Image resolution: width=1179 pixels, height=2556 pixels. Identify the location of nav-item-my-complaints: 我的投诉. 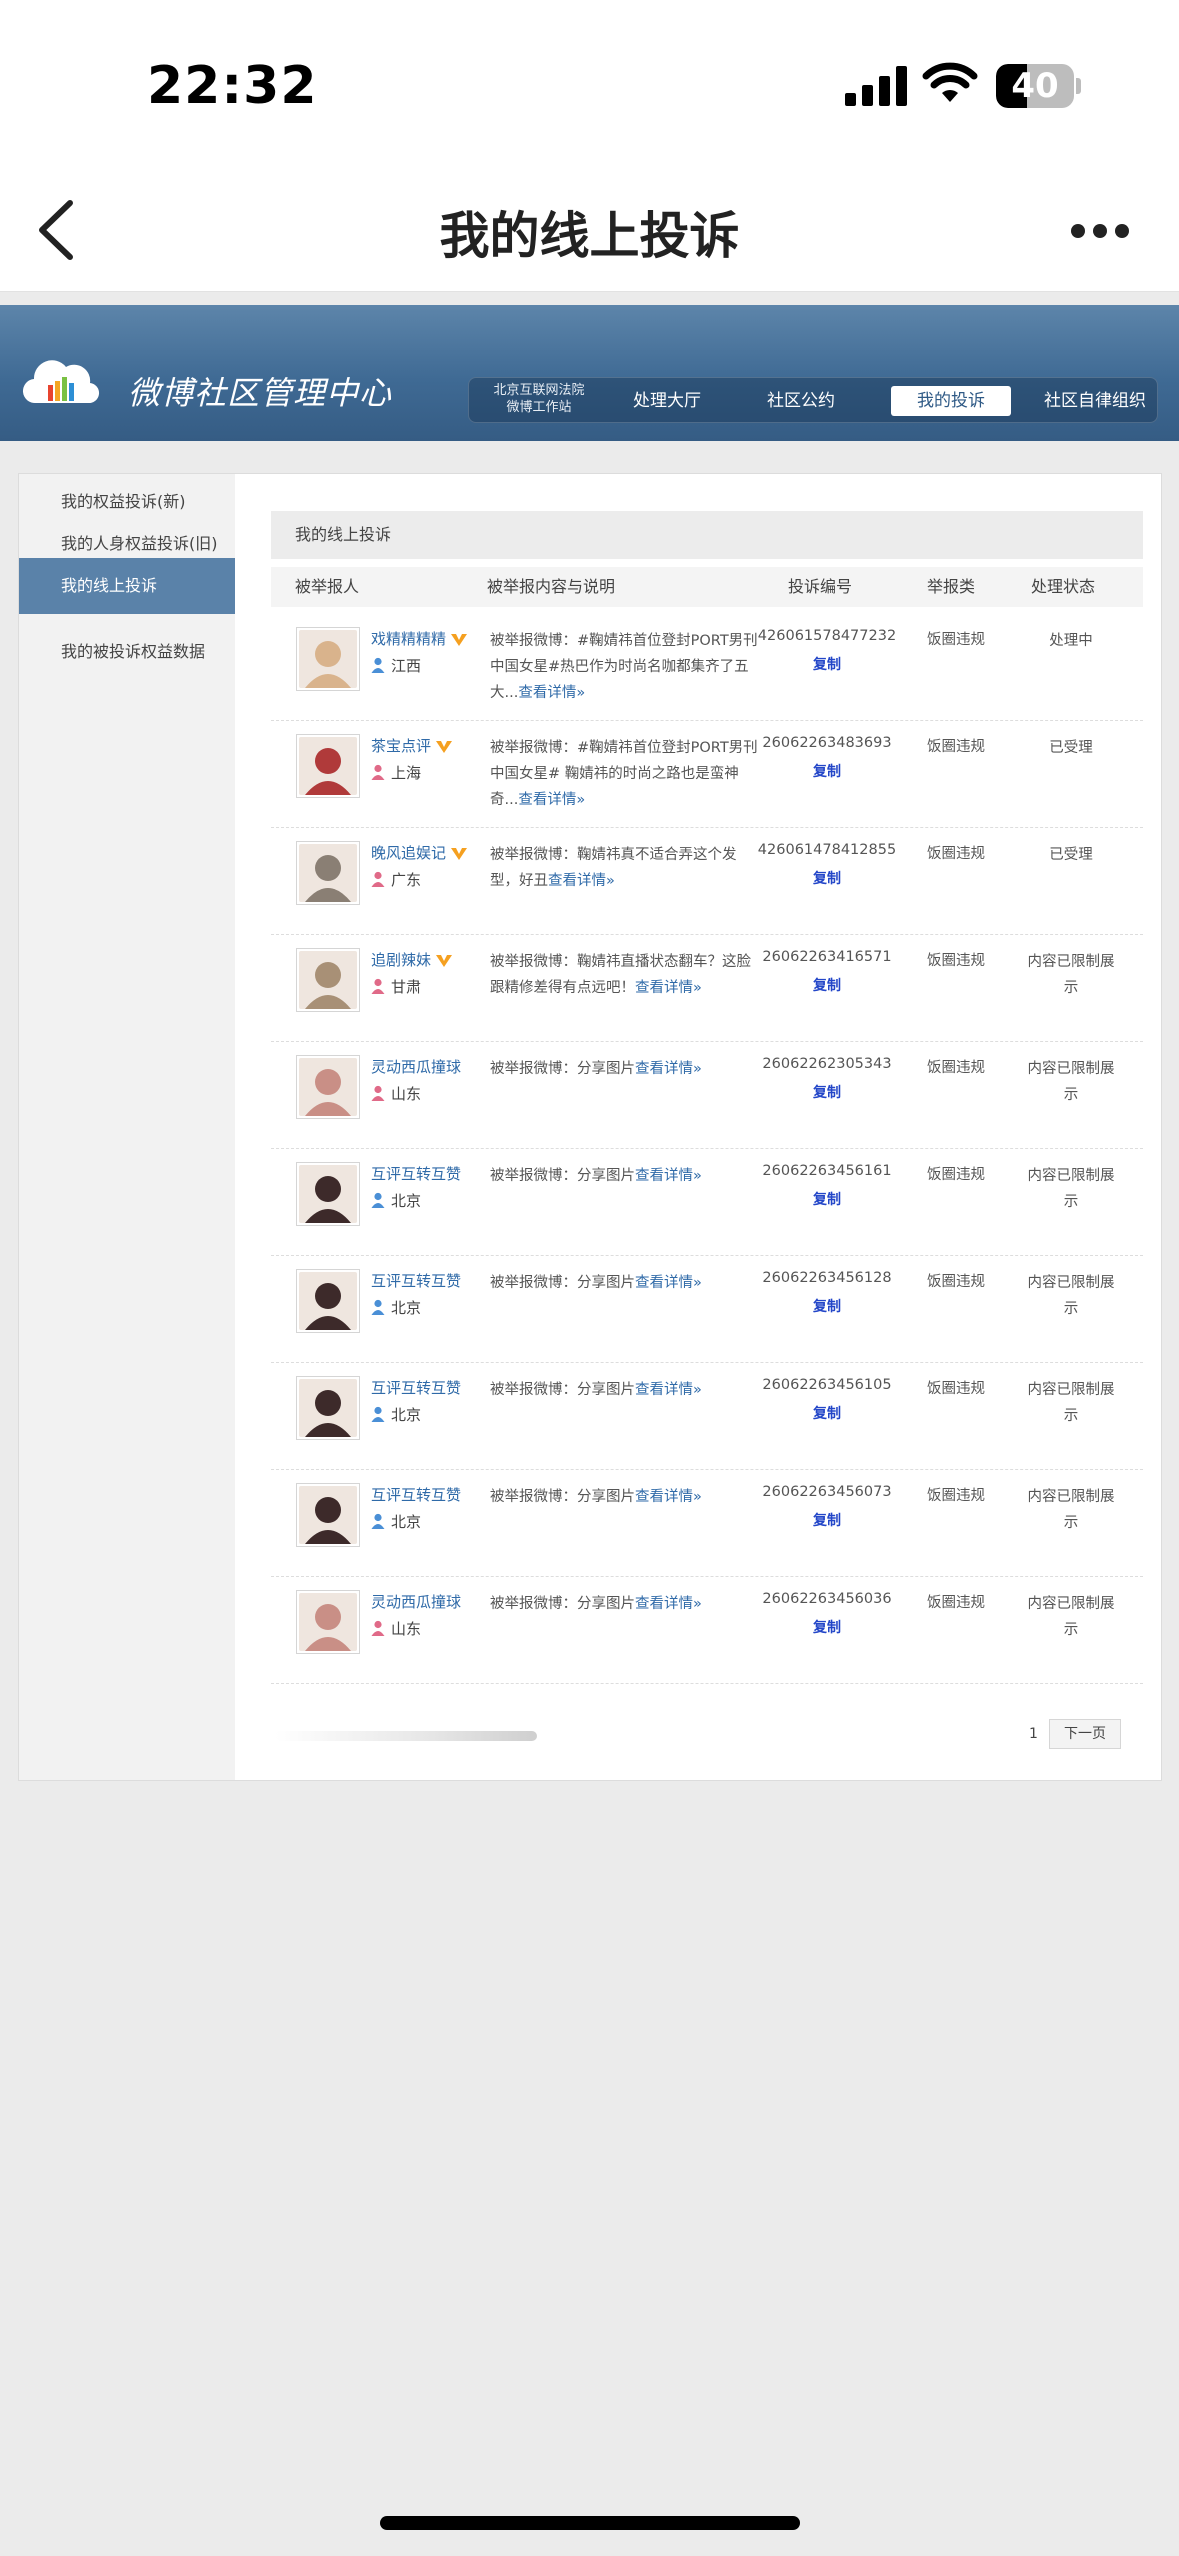
(951, 401).